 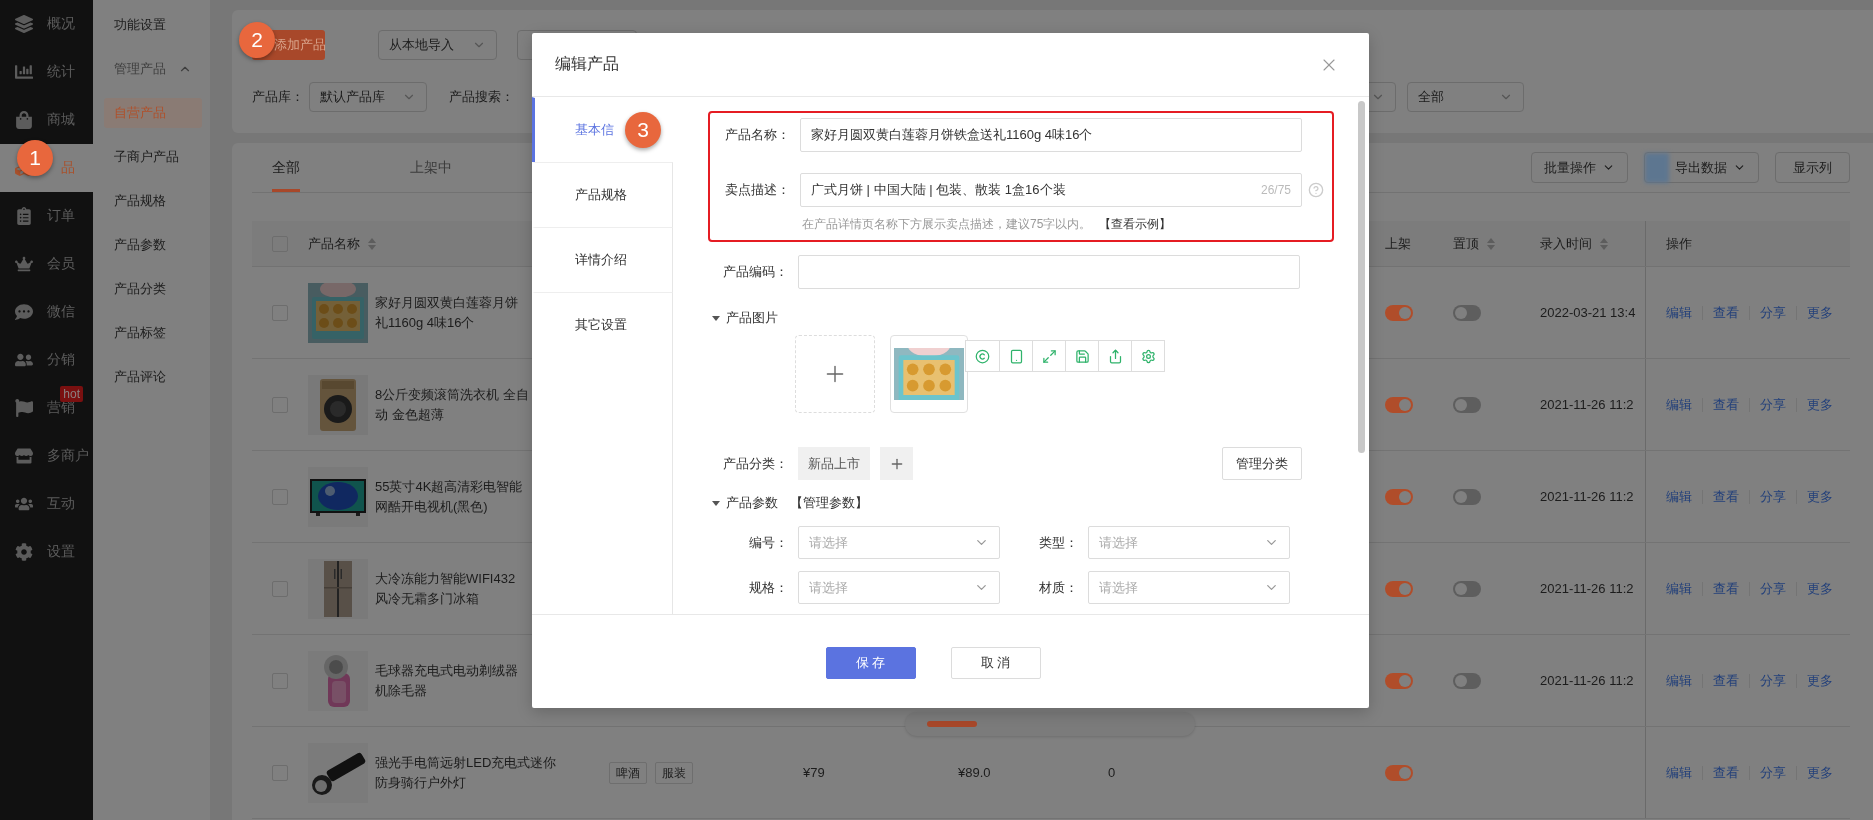 What do you see at coordinates (587, 64) in the screenshot?
I see `dialog-title: 编辑产品` at bounding box center [587, 64].